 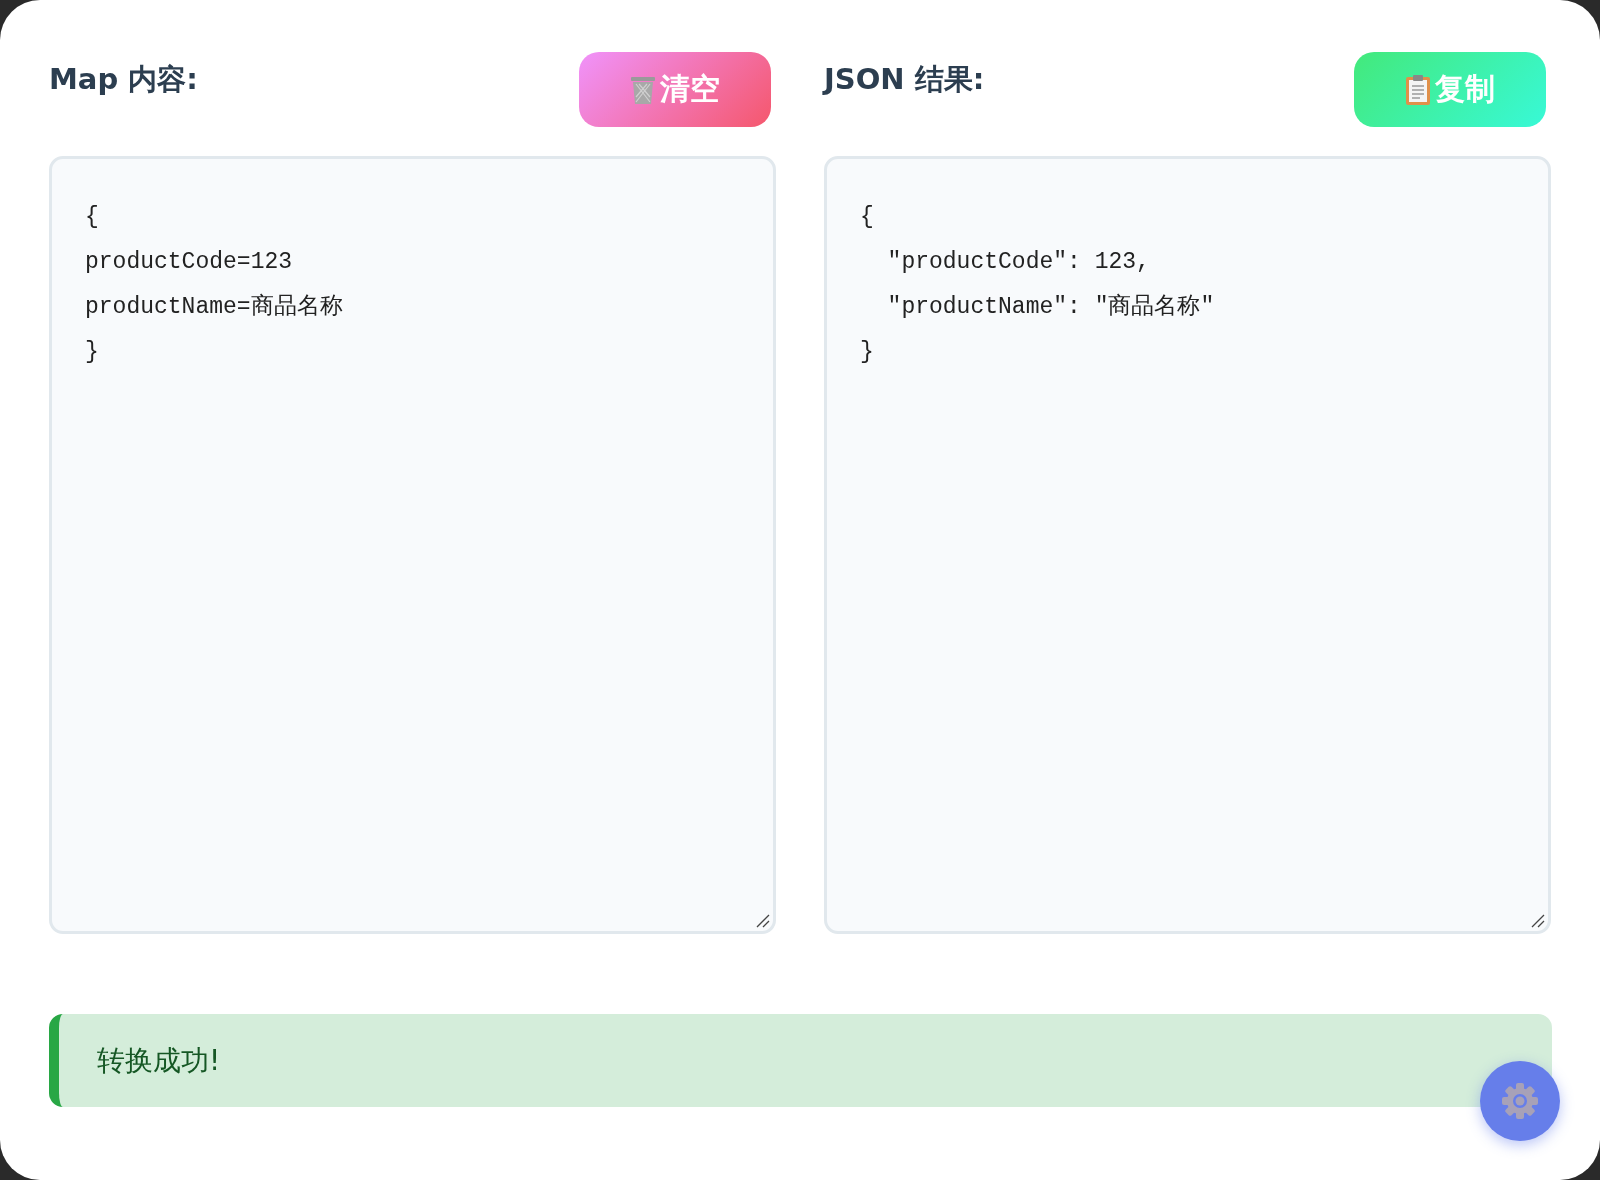 I want to click on panel-heading: Map 内容:, so click(x=123, y=79).